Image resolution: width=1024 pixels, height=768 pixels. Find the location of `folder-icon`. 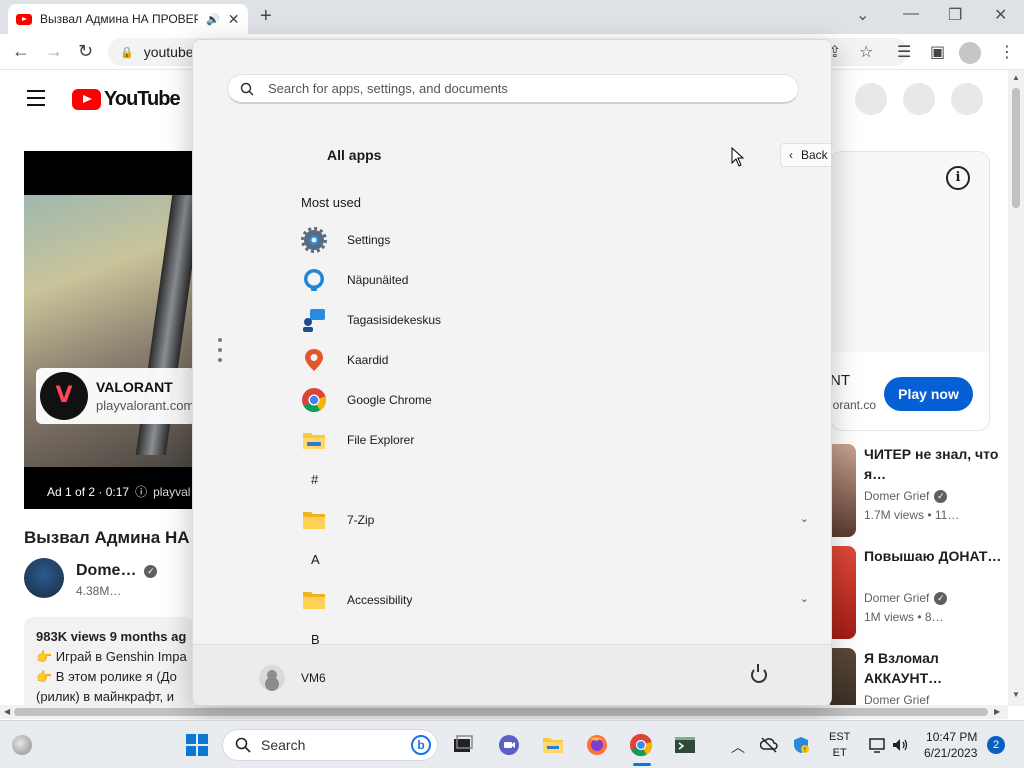

folder-icon is located at coordinates (314, 600).